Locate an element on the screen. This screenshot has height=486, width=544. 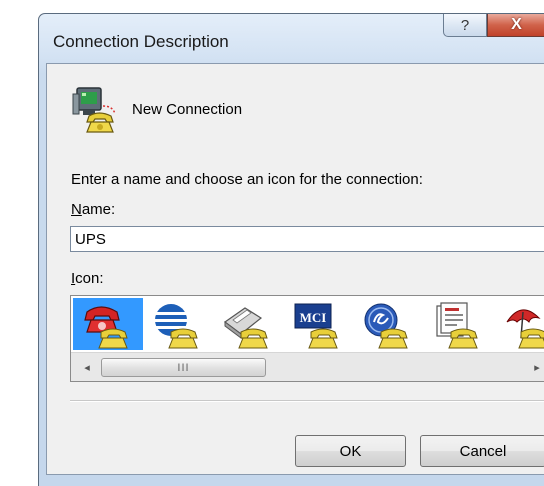
icon-option-globe is located at coordinates (178, 324).